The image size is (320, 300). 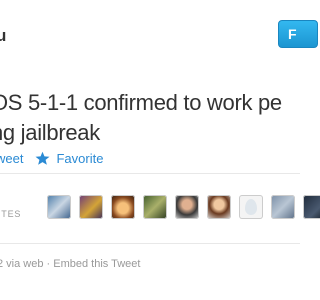 What do you see at coordinates (298, 34) in the screenshot?
I see `follow-button: F` at bounding box center [298, 34].